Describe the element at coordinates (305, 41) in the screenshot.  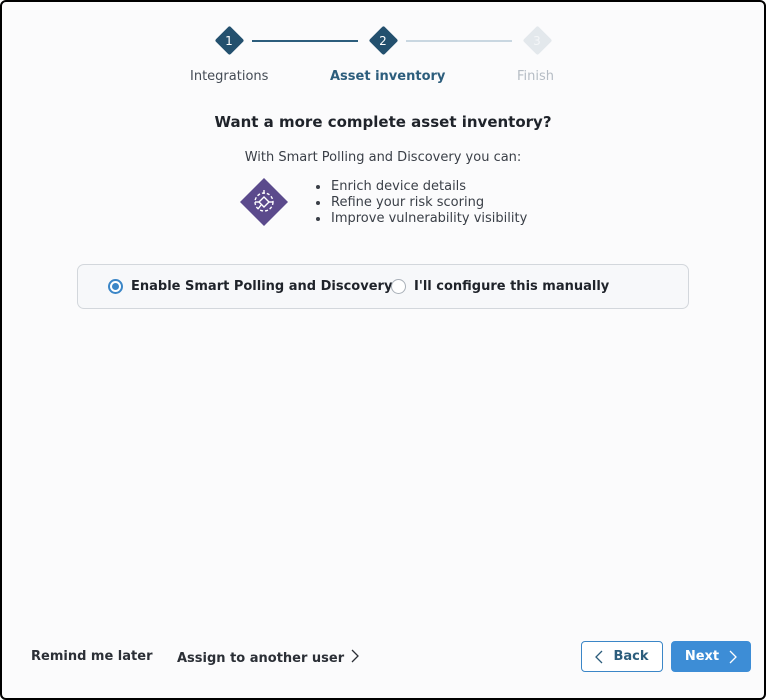
I see `step-1-connector` at that location.